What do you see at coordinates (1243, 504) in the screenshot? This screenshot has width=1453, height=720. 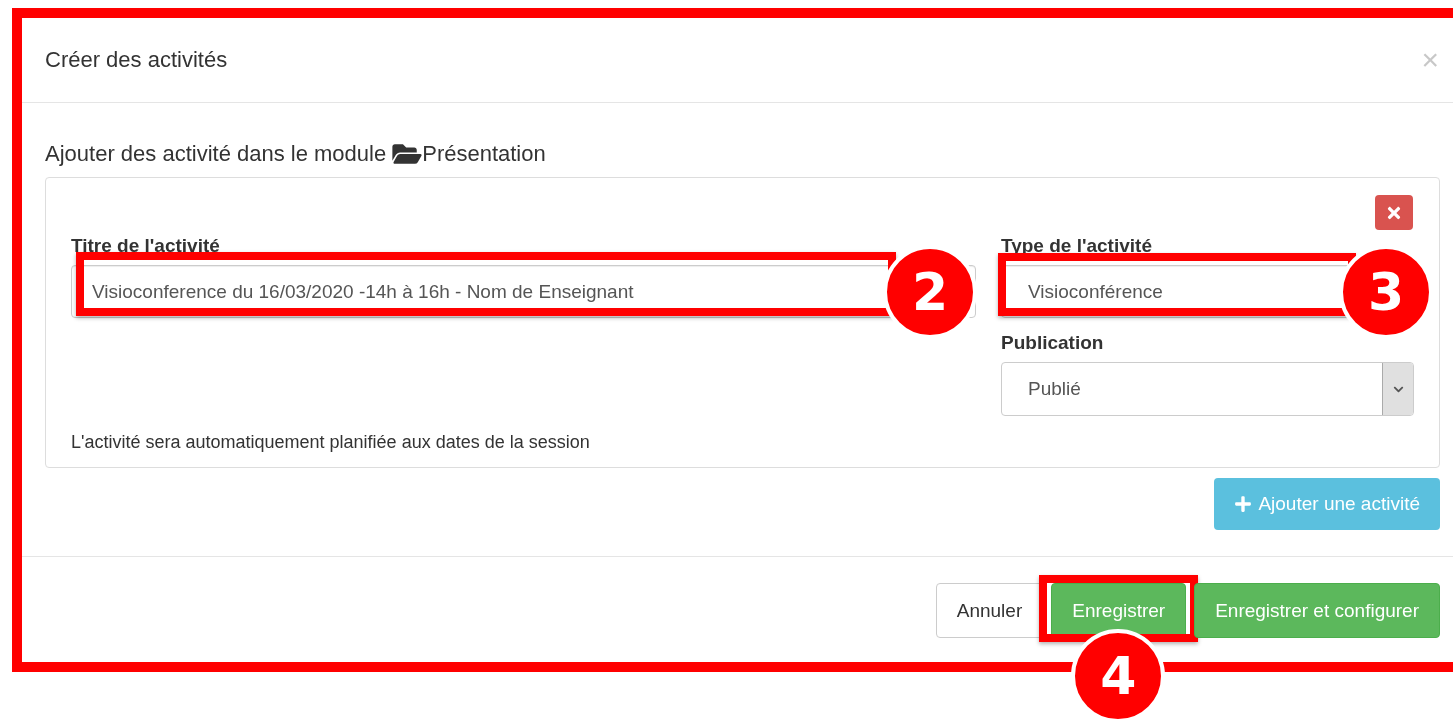 I see `plus-icon` at bounding box center [1243, 504].